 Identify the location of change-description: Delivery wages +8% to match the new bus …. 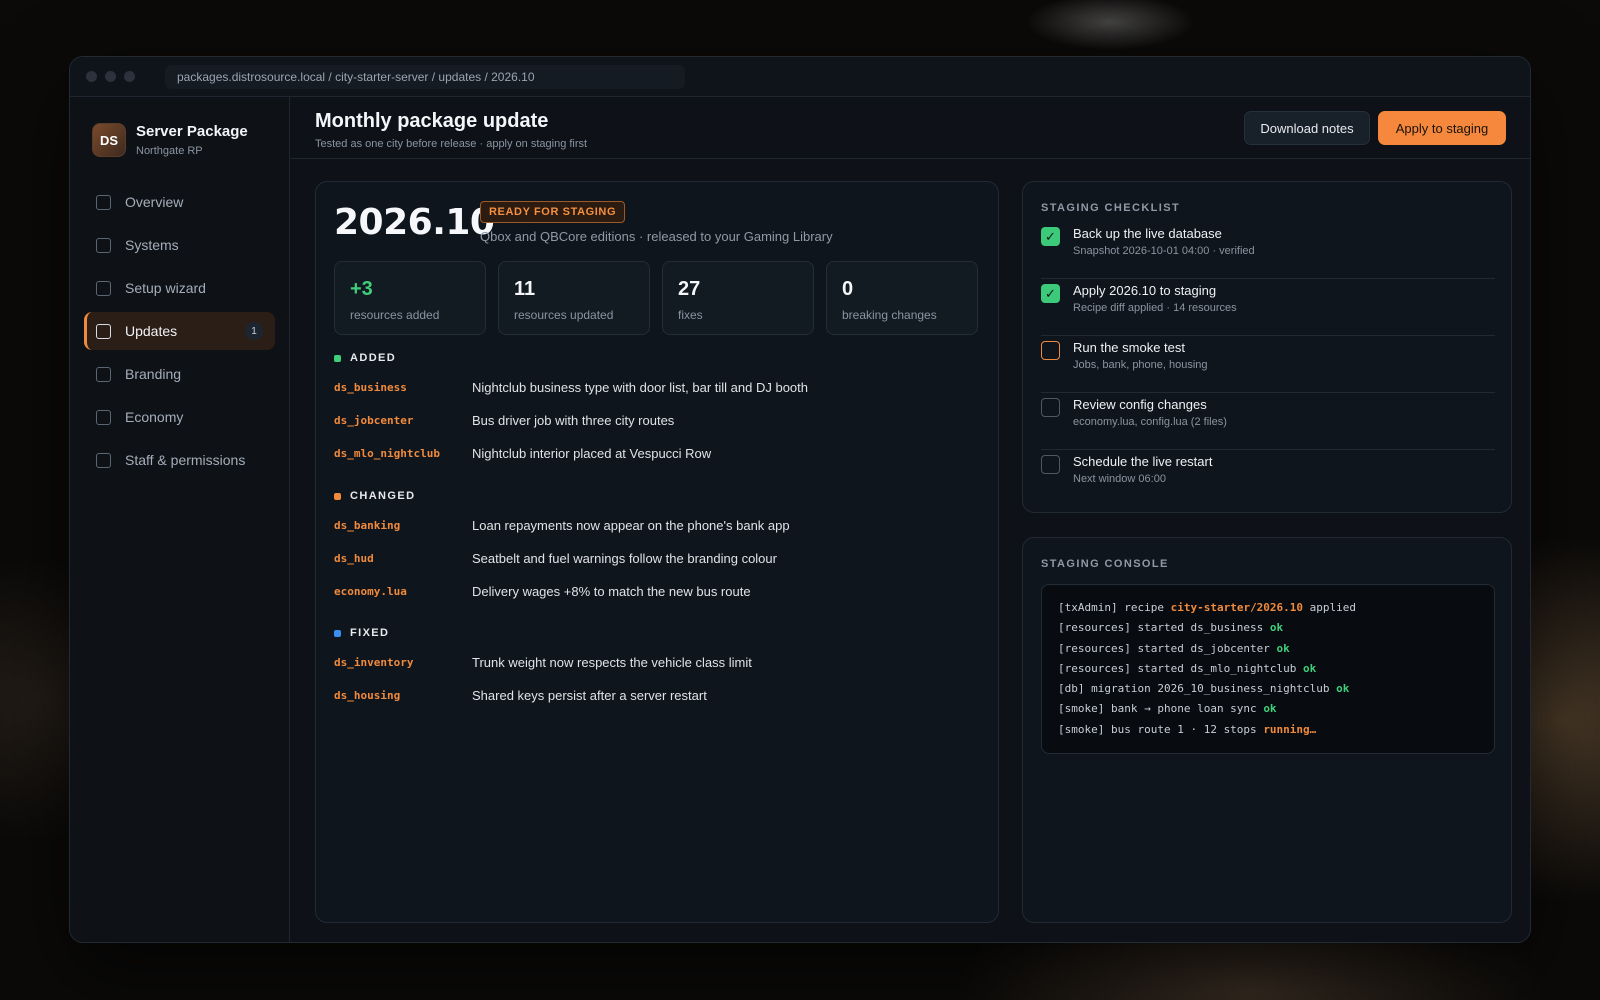
(611, 591).